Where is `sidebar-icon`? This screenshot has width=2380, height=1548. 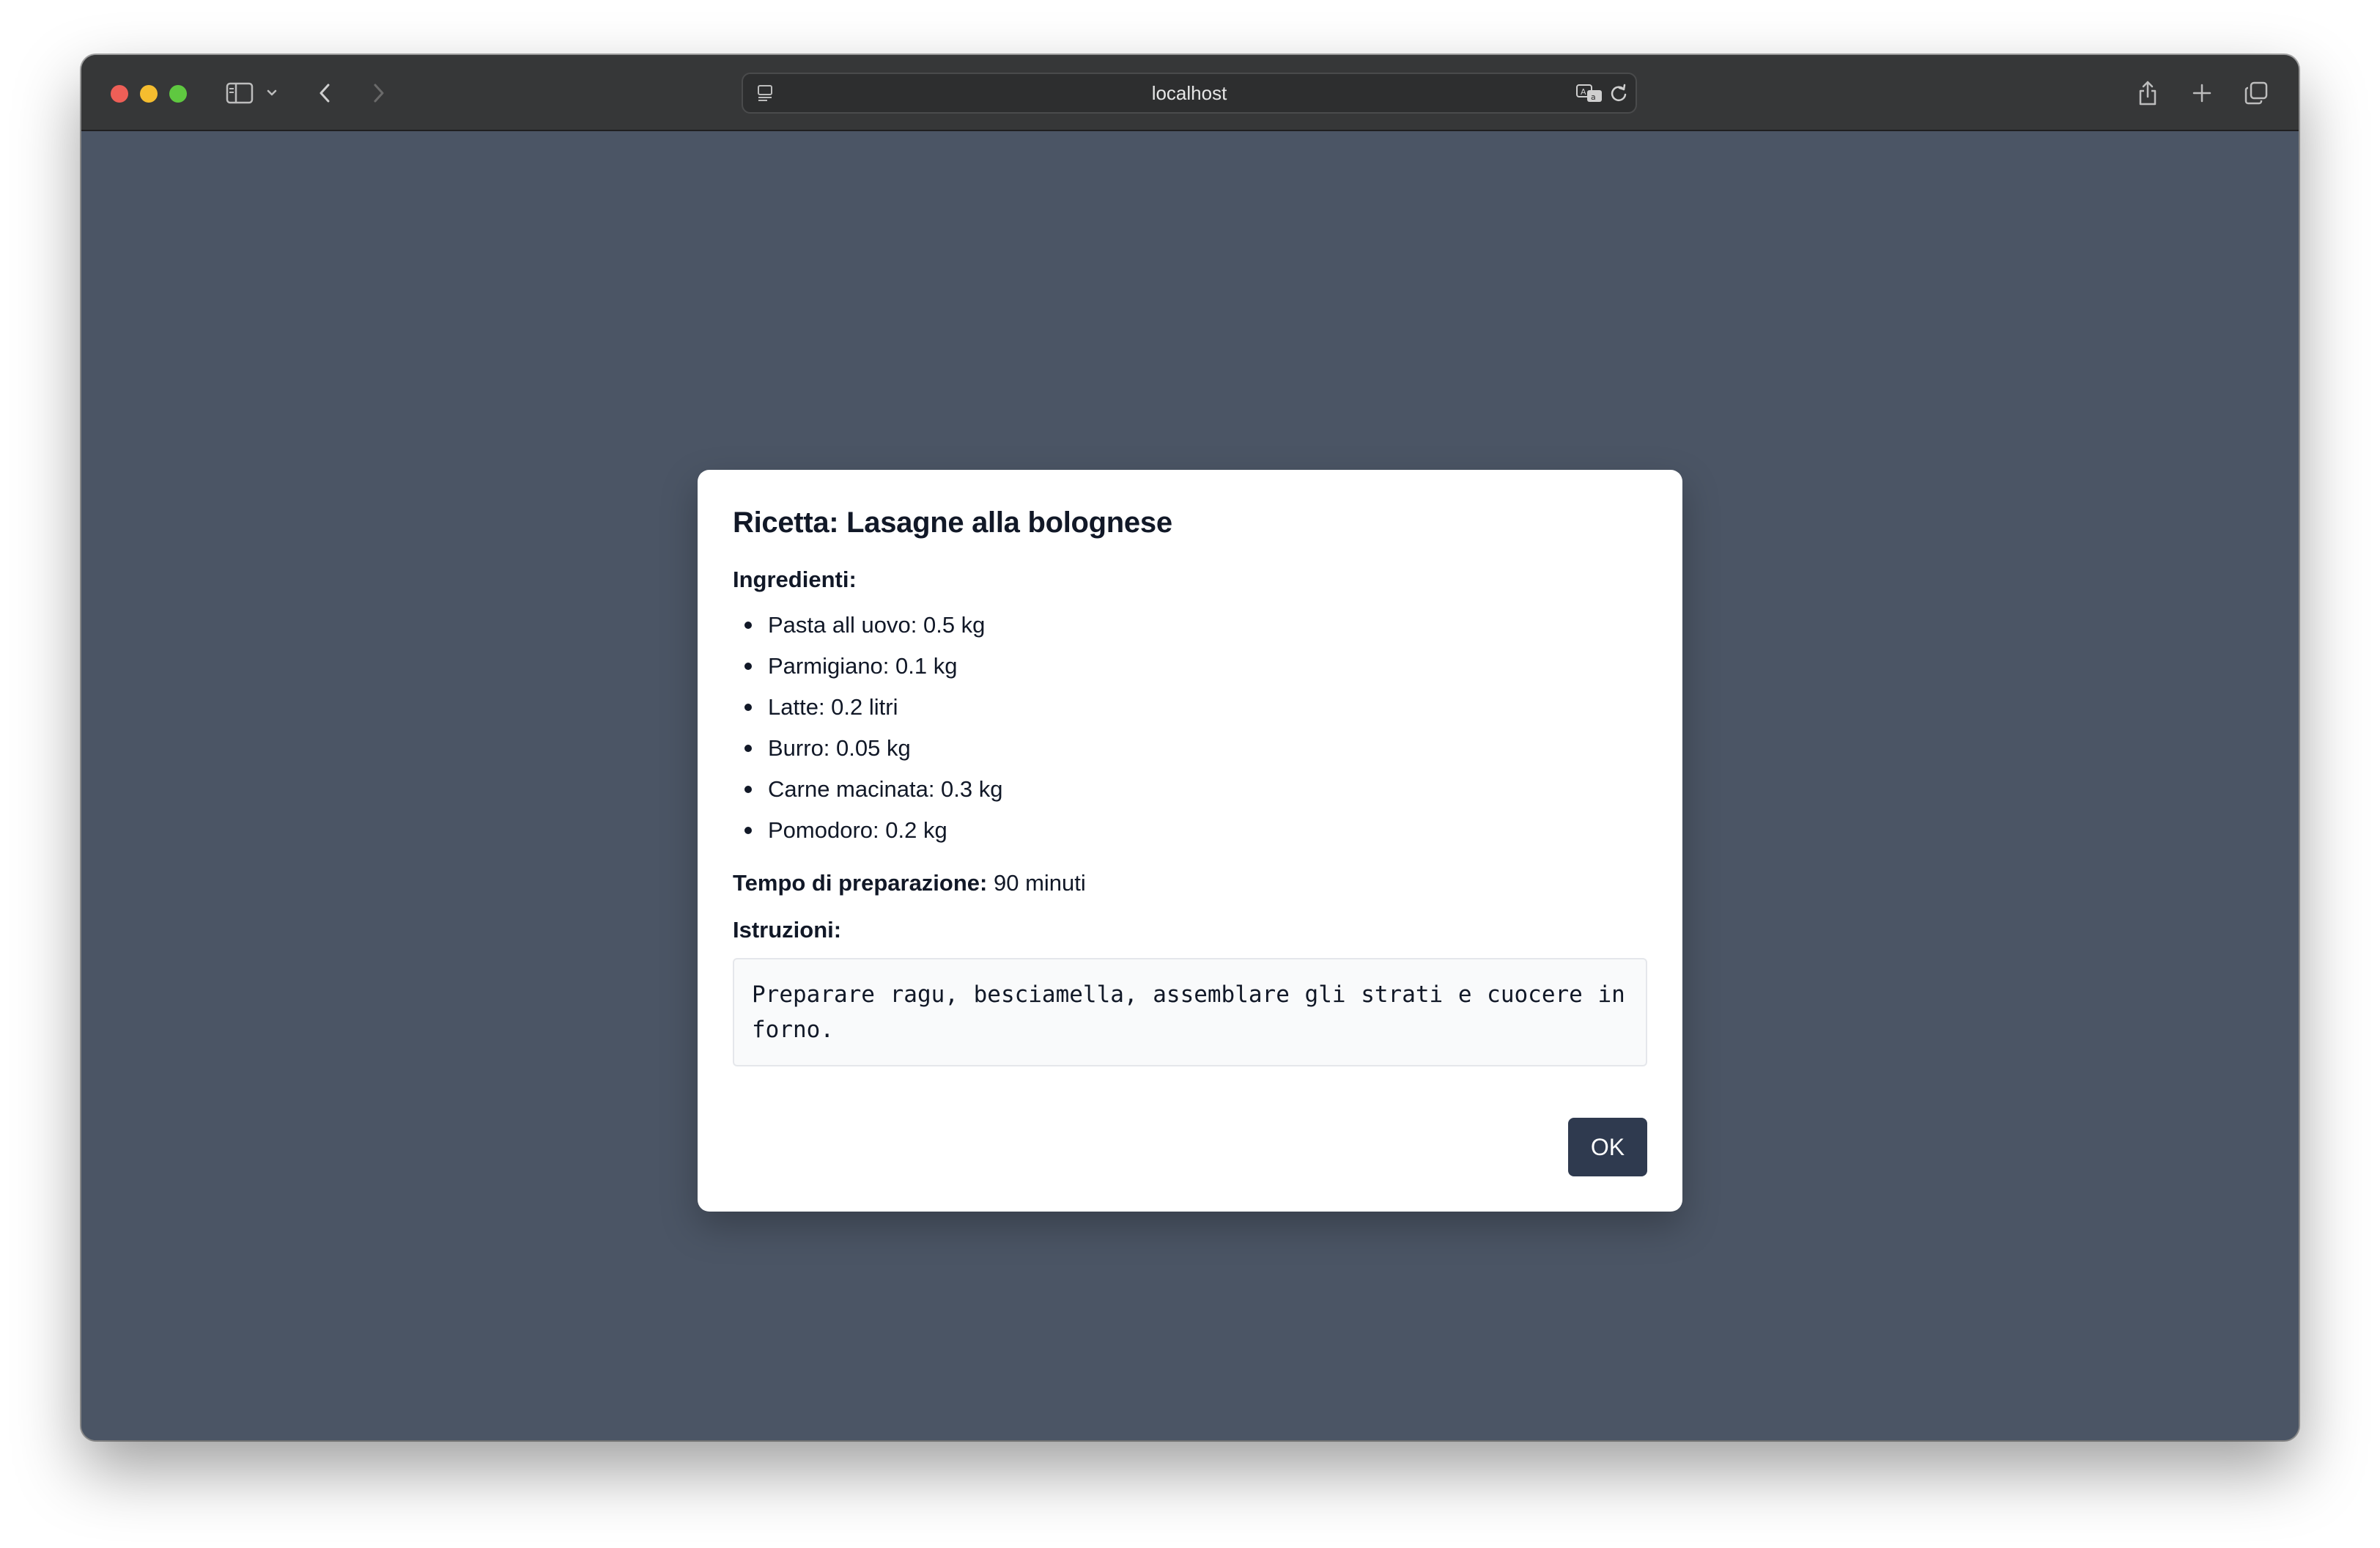
sidebar-icon is located at coordinates (239, 93).